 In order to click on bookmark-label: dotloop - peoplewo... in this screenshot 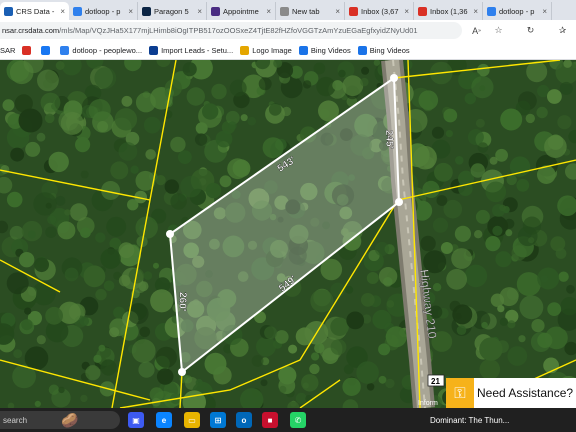, I will do `click(107, 50)`.